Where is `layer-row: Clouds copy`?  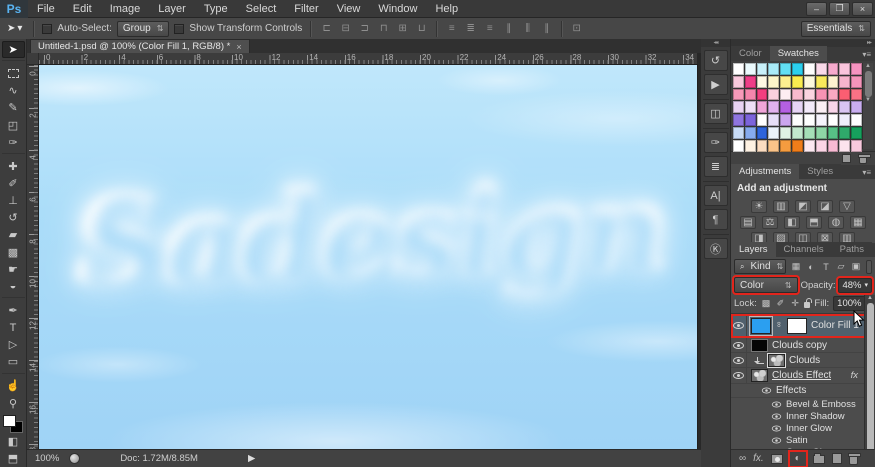
layer-row: Clouds copy is located at coordinates (803, 345).